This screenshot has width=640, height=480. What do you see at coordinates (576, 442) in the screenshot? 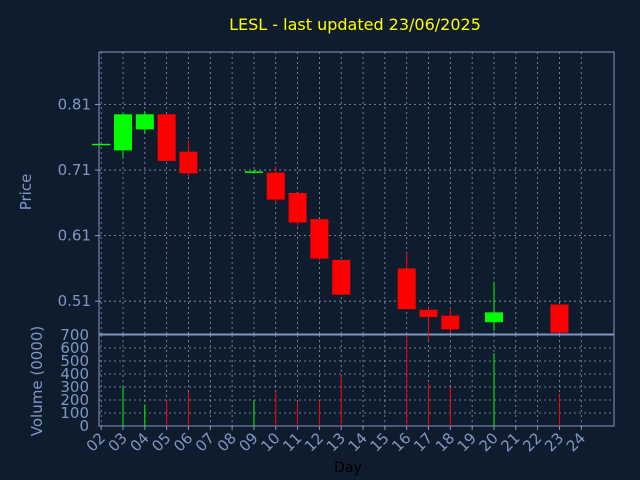
I see `x-tick-label: 24` at bounding box center [576, 442].